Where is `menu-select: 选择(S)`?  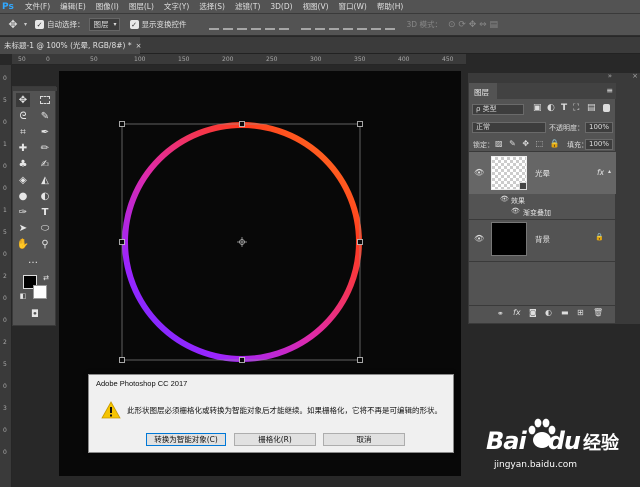 menu-select: 选择(S) is located at coordinates (212, 6).